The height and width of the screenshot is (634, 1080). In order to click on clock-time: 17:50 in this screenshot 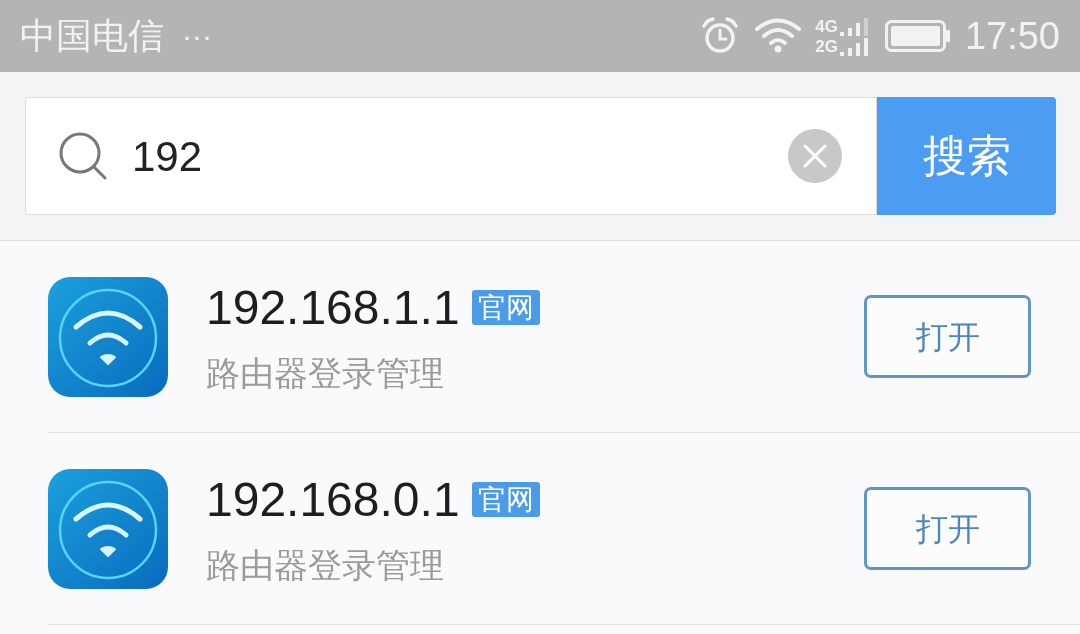, I will do `click(1012, 36)`.